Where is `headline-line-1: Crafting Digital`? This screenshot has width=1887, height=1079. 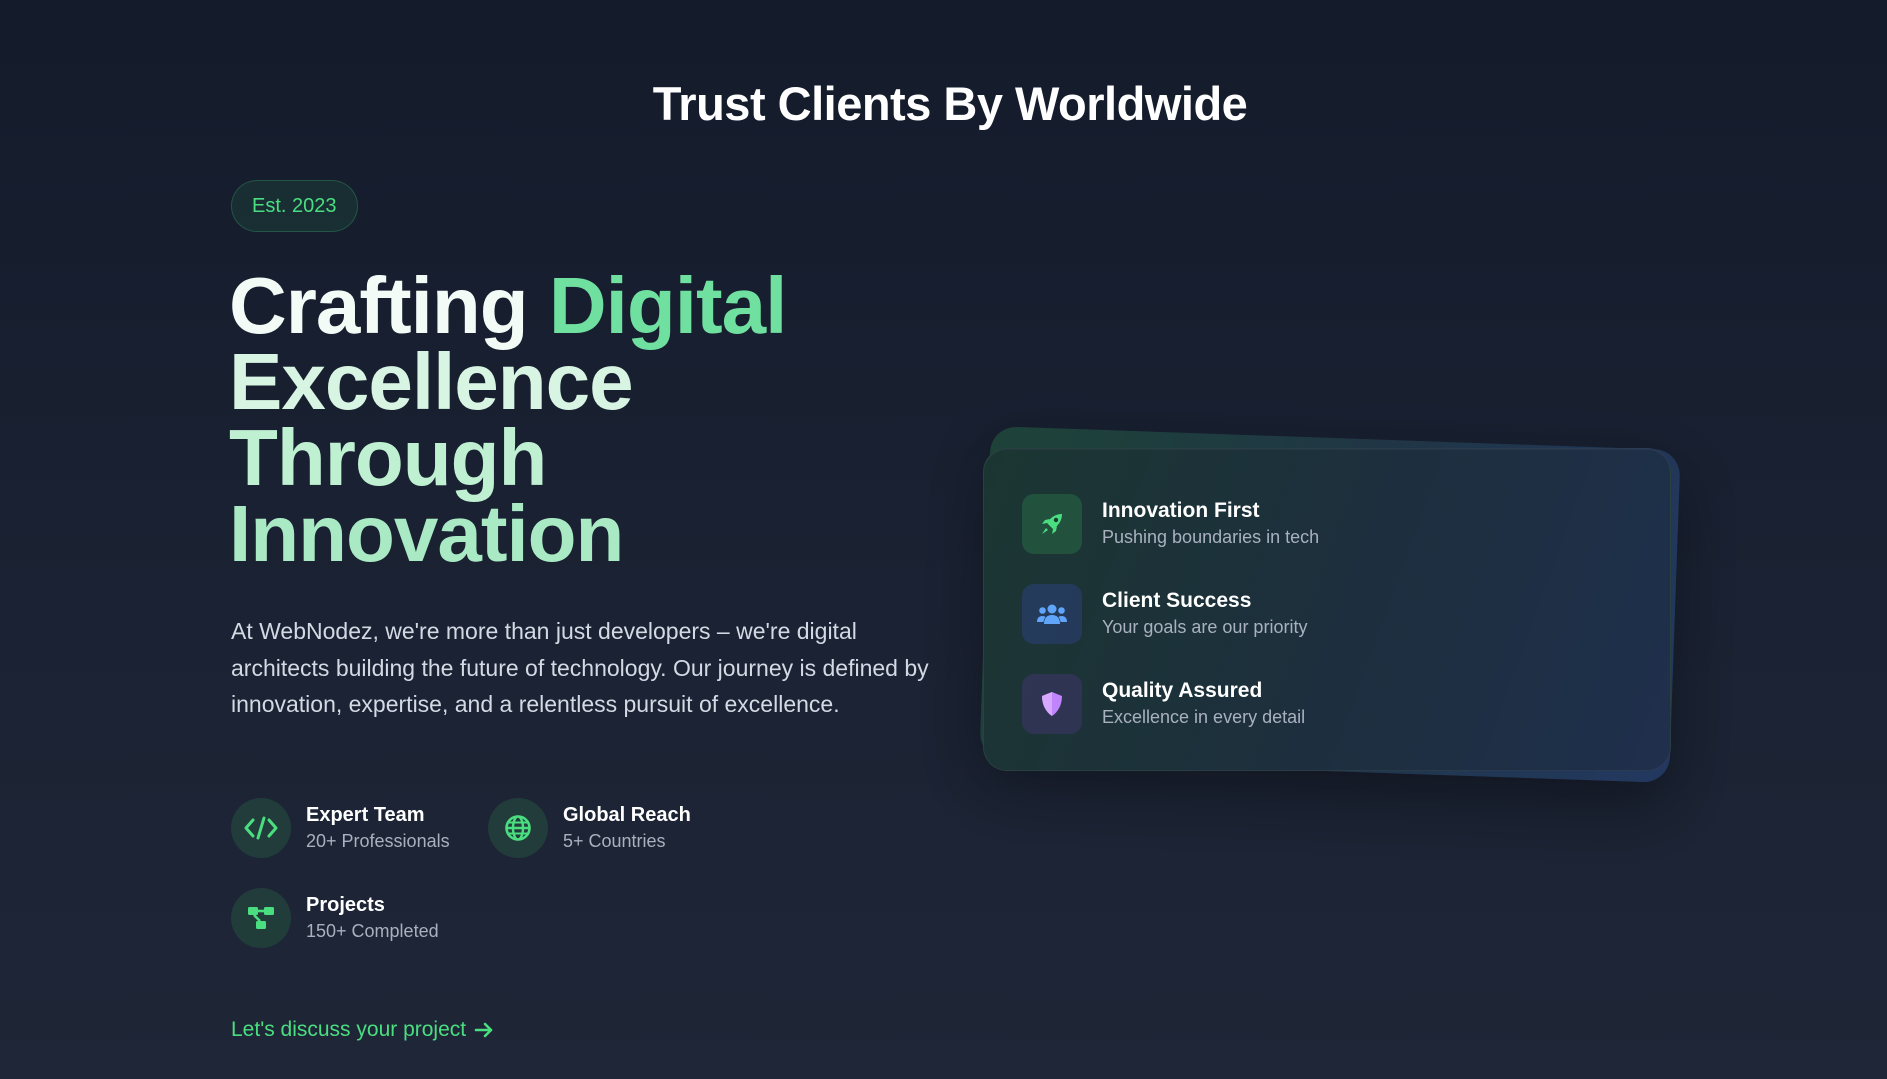 headline-line-1: Crafting Digital is located at coordinates (589, 306).